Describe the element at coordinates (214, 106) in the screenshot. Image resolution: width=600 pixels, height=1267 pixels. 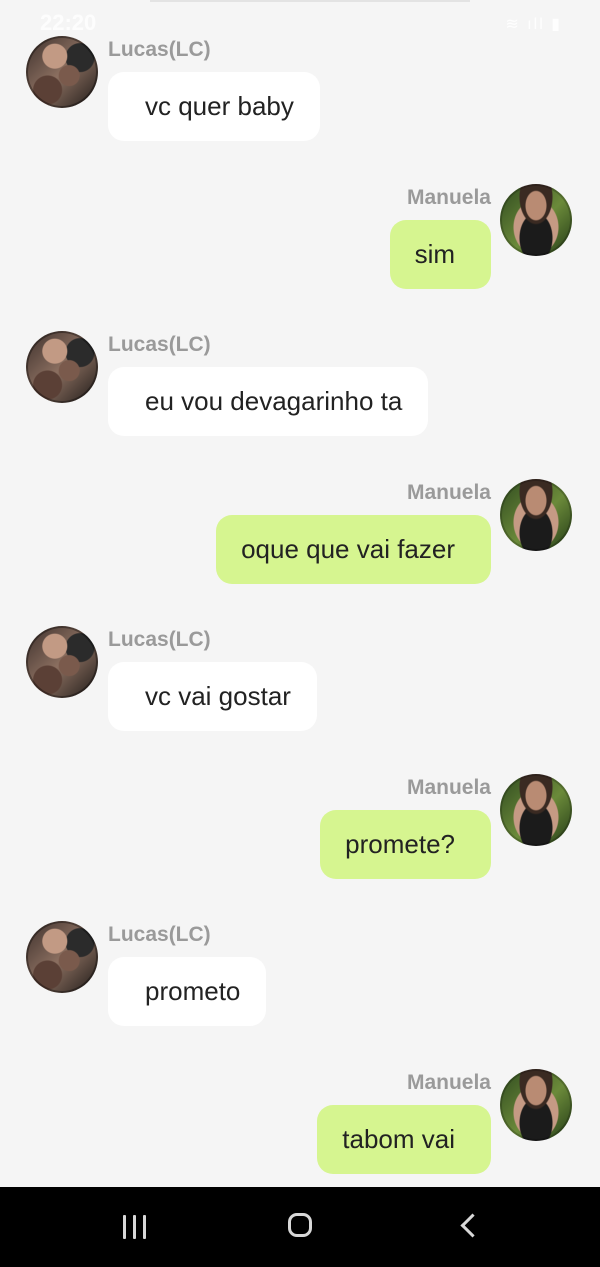
I see `message-bubble: vc quer baby` at that location.